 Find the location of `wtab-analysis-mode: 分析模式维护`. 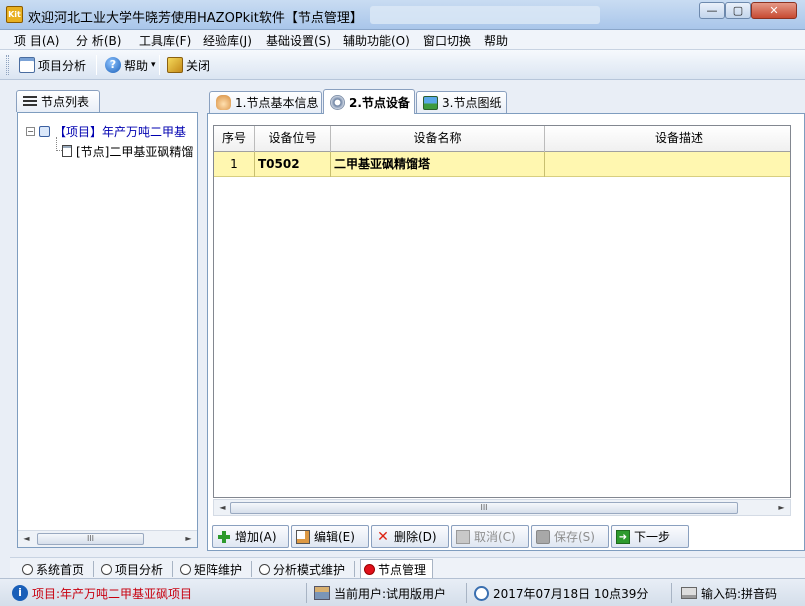

wtab-analysis-mode: 分析模式维护 is located at coordinates (302, 569).